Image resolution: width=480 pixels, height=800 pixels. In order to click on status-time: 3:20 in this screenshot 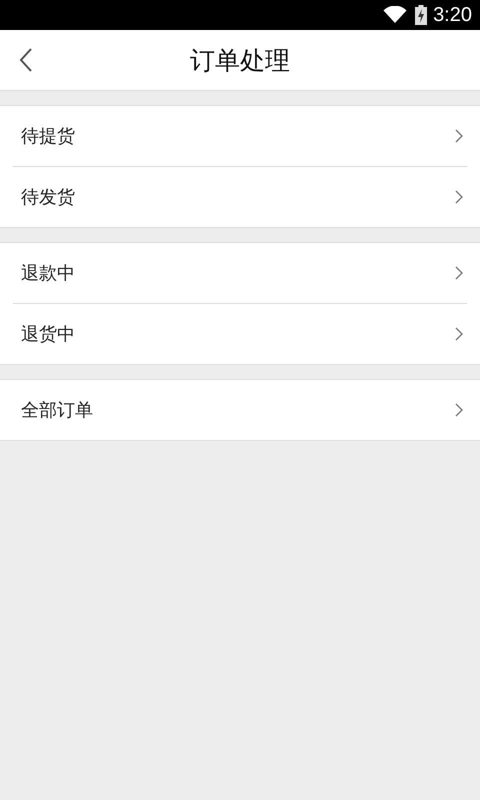, I will do `click(452, 15)`.